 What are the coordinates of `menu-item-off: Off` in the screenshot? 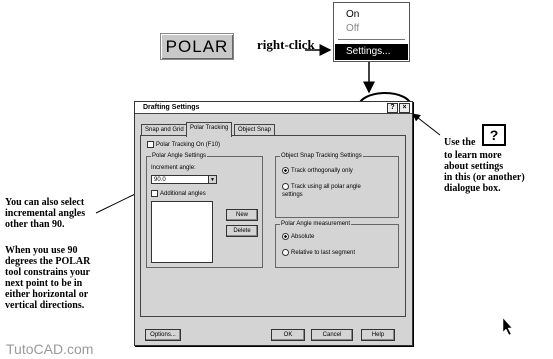 It's located at (352, 28).